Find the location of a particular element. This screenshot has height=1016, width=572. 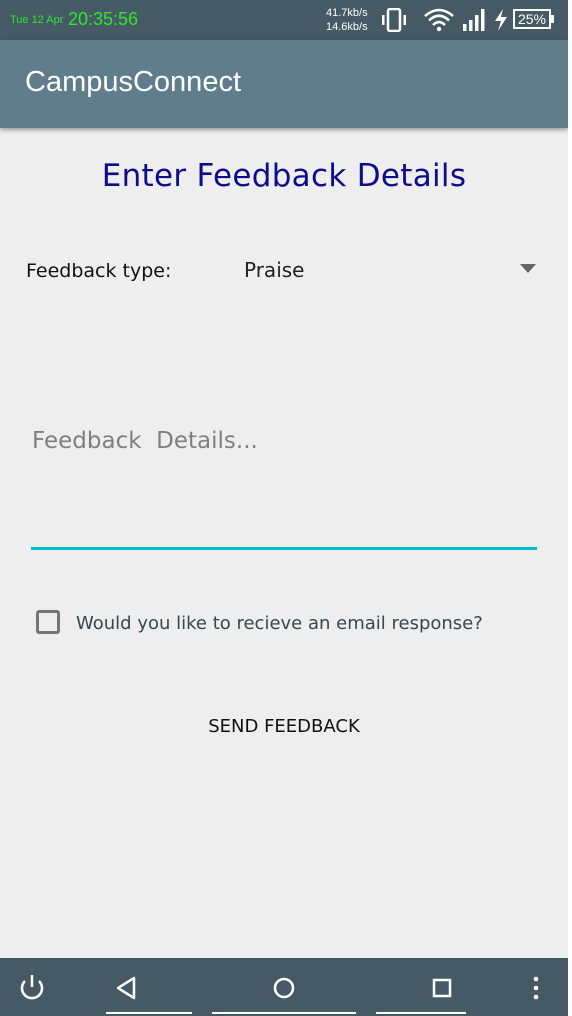

charging-icon is located at coordinates (501, 20).